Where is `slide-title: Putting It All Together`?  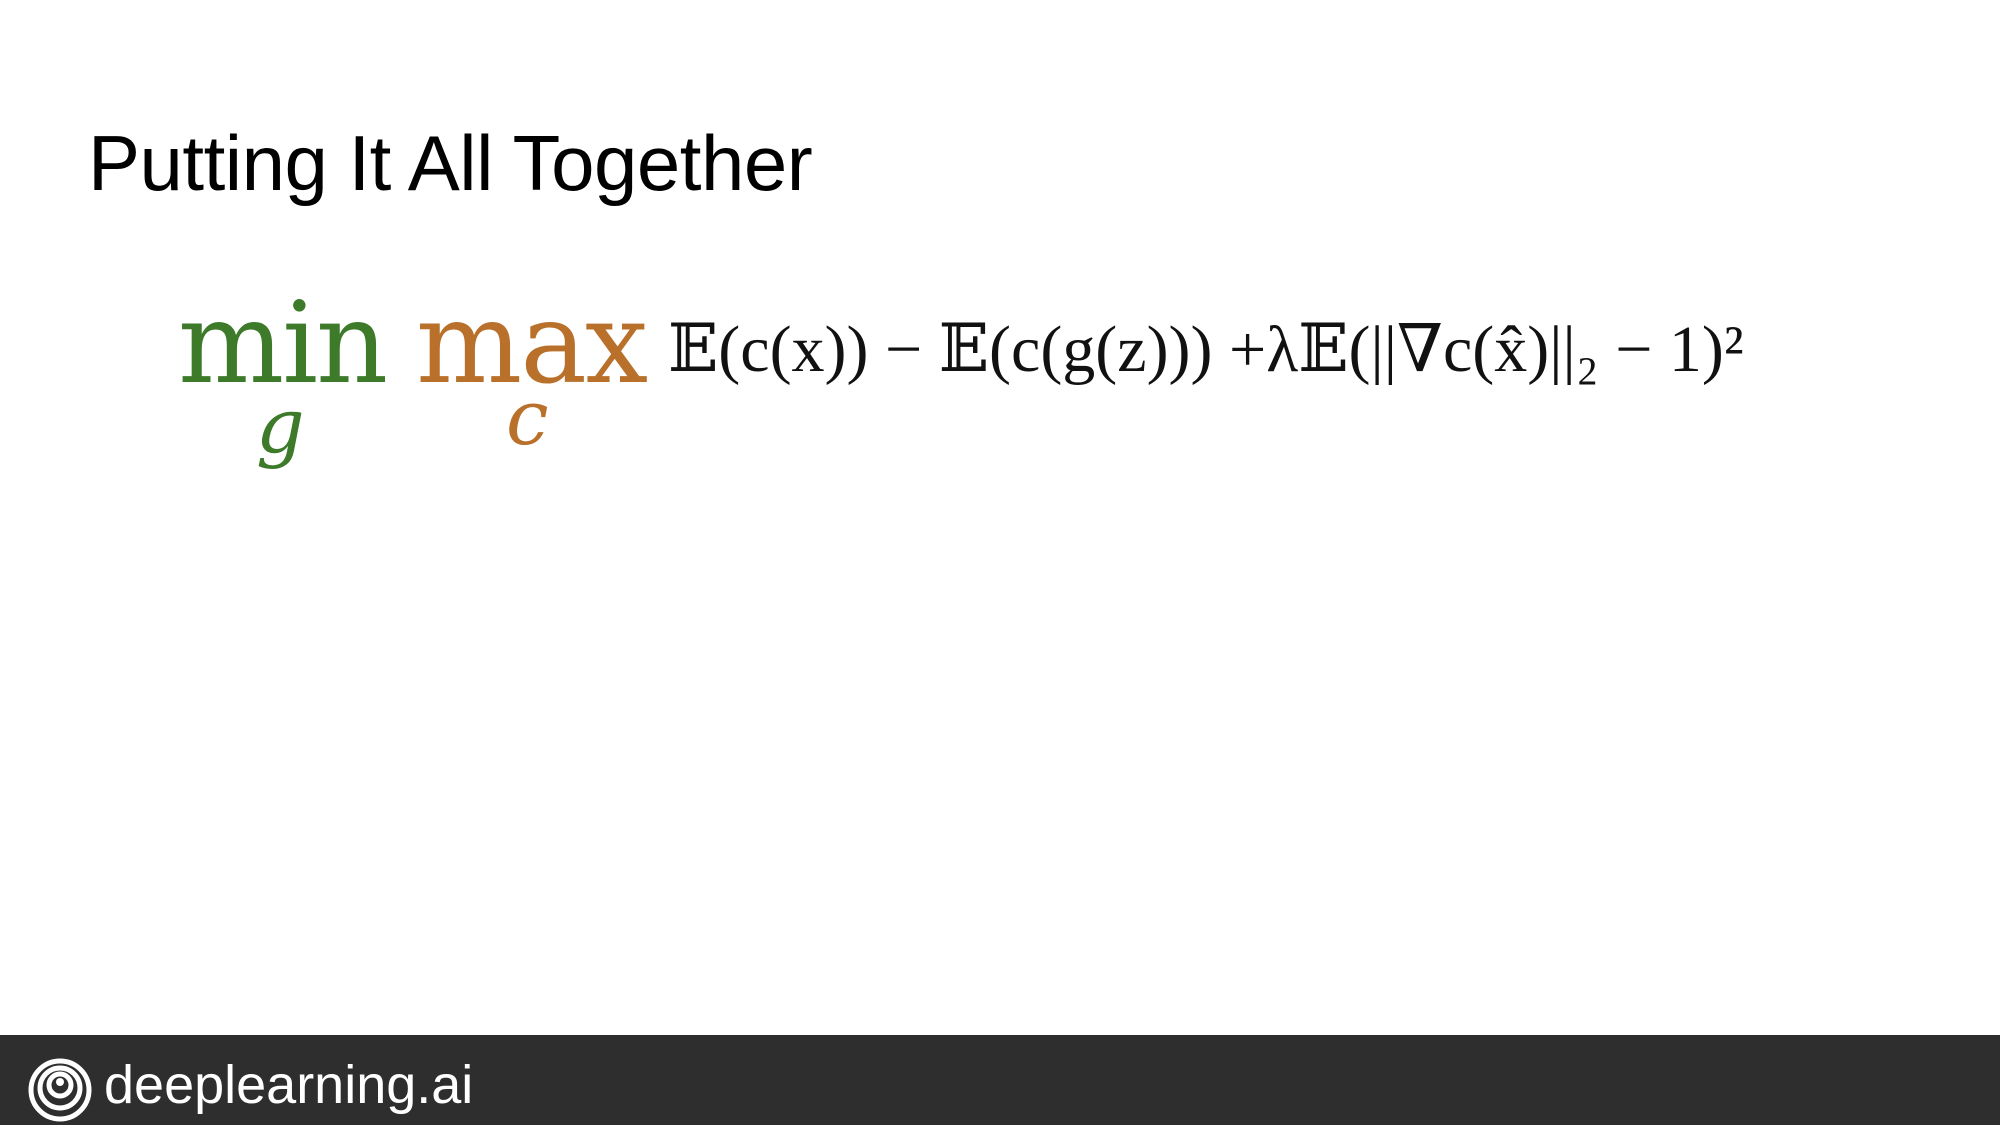 slide-title: Putting It All Together is located at coordinates (450, 163).